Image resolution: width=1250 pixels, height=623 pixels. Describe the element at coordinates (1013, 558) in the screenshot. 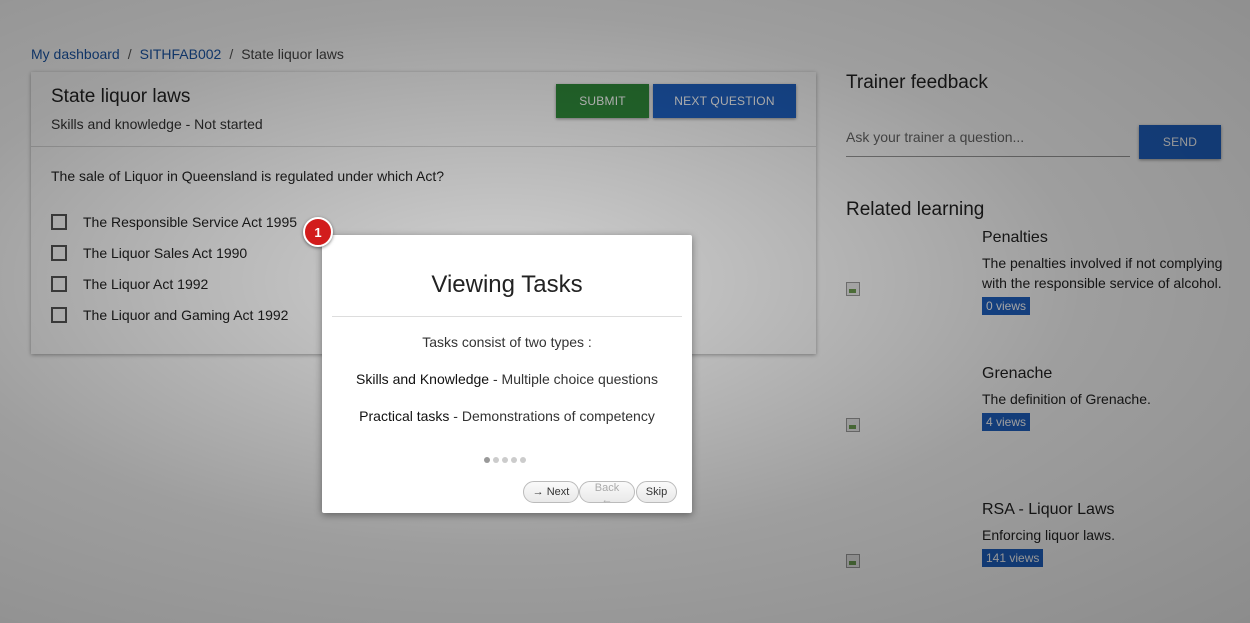

I see `views-badge: 141 views` at that location.